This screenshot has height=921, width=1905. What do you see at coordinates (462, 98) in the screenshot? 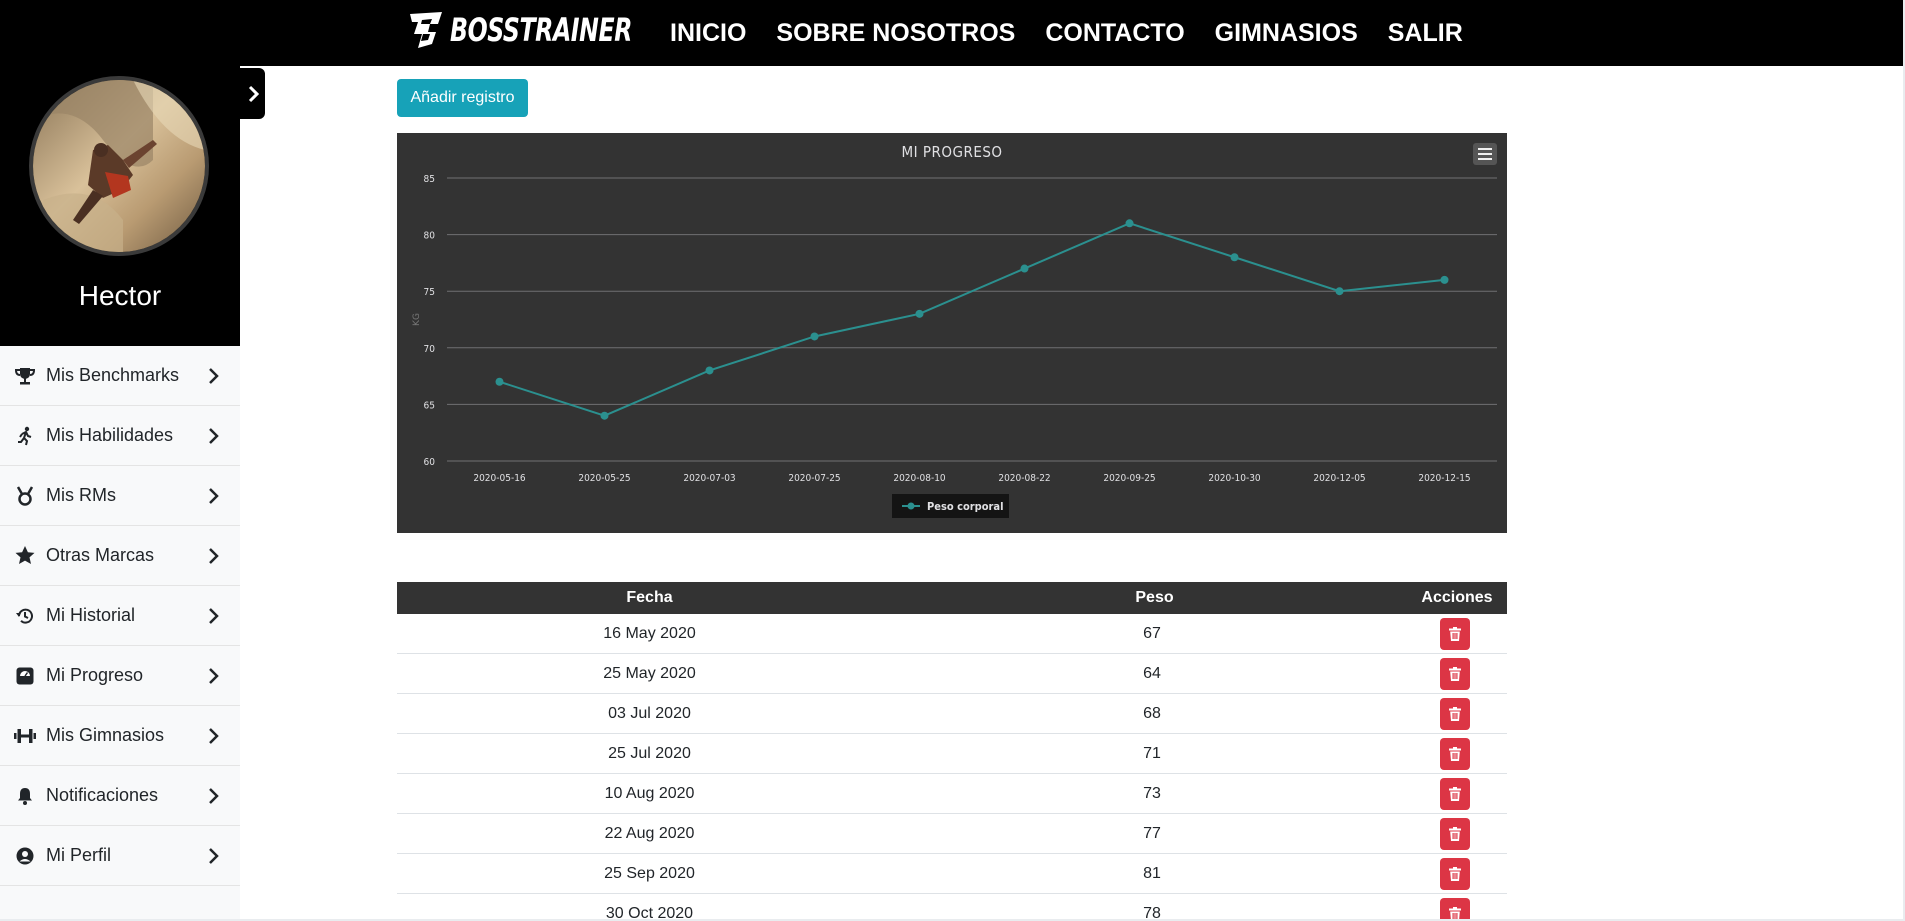
I see `add-record-button: Añadir registro` at bounding box center [462, 98].